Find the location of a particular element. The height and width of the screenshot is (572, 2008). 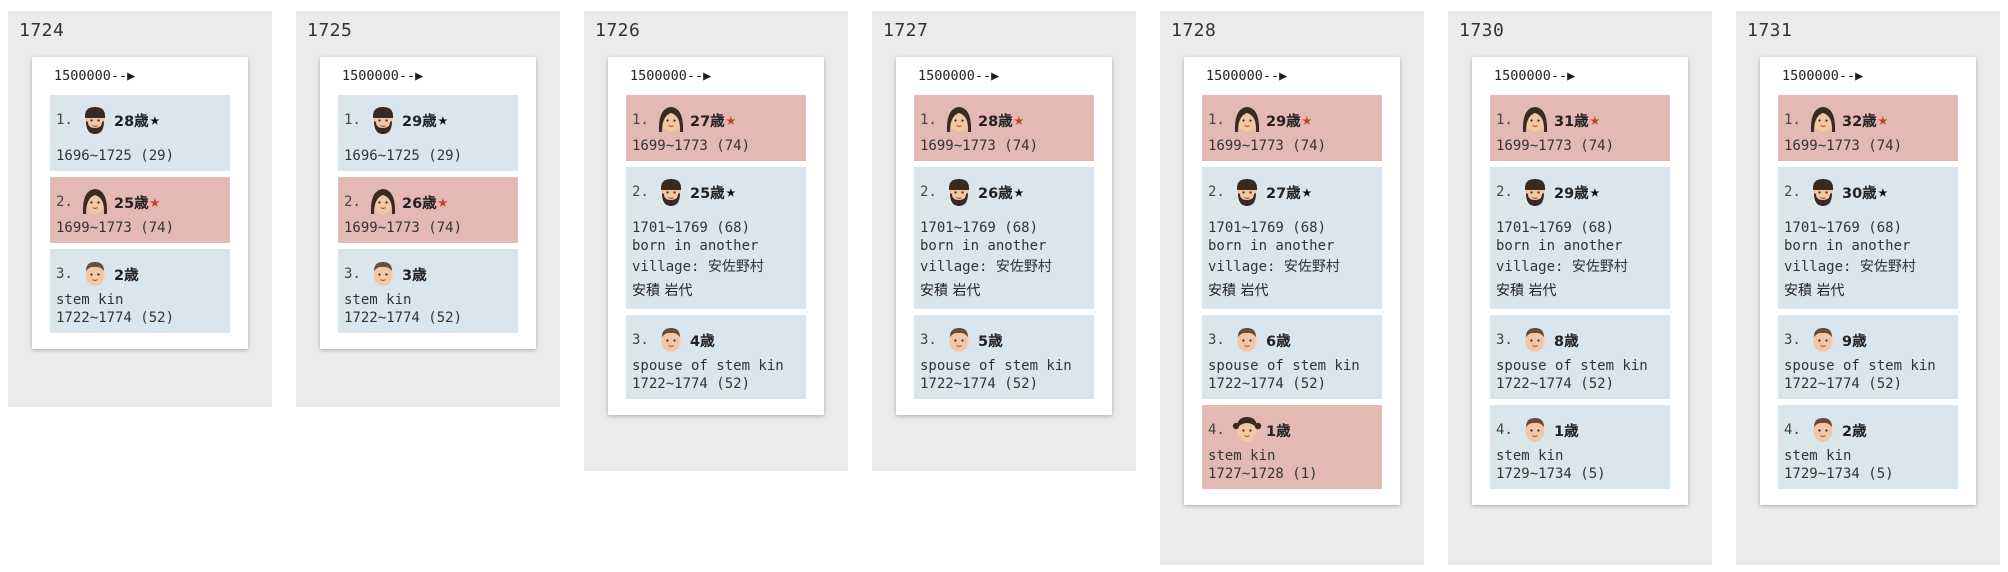

person-entry: 1. 28歳 ★ 1696~1725 (29) is located at coordinates (140, 133).